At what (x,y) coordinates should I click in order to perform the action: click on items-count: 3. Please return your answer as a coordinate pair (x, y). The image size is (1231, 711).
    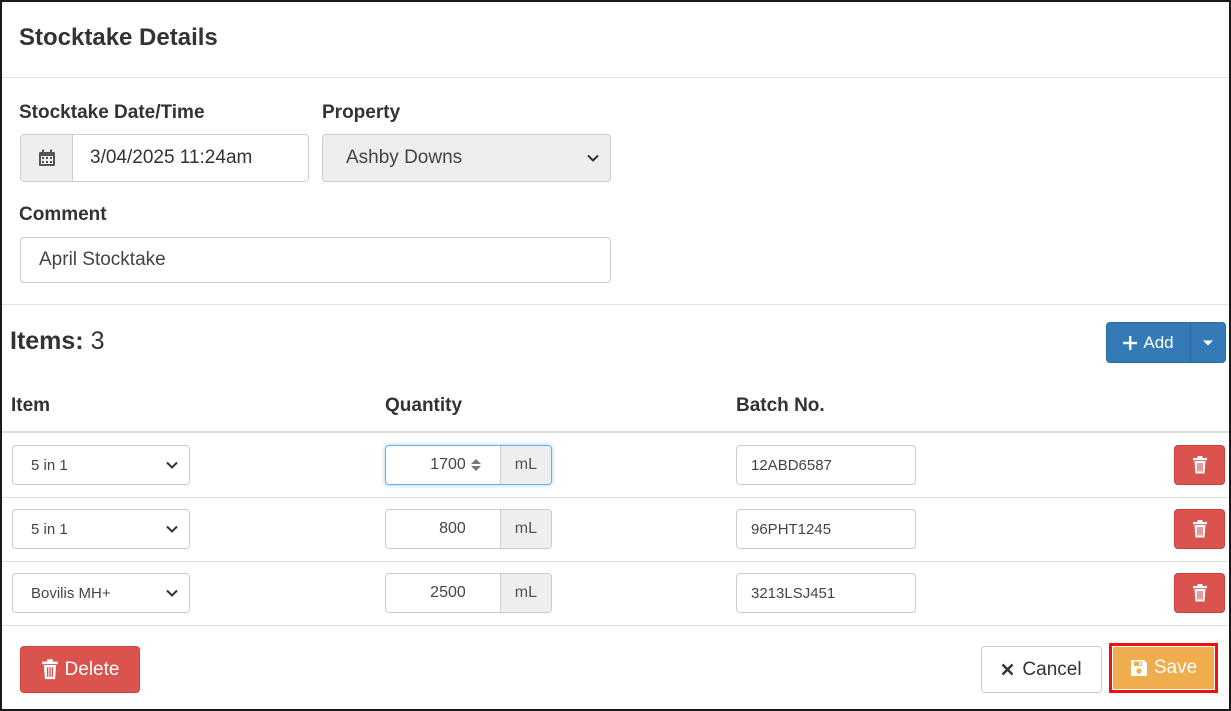
    Looking at the image, I should click on (97, 341).